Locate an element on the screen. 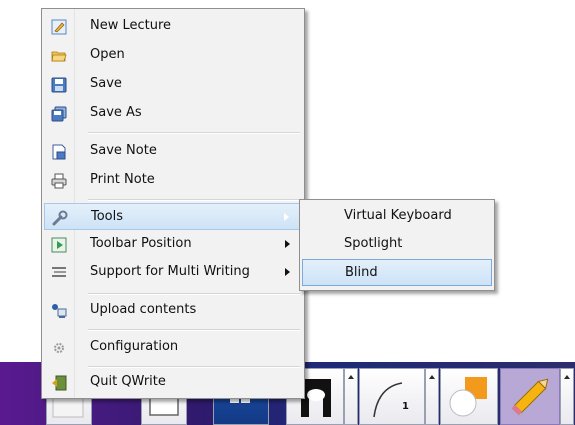 The image size is (575, 425). menu-item-tools: Tools is located at coordinates (173, 216).